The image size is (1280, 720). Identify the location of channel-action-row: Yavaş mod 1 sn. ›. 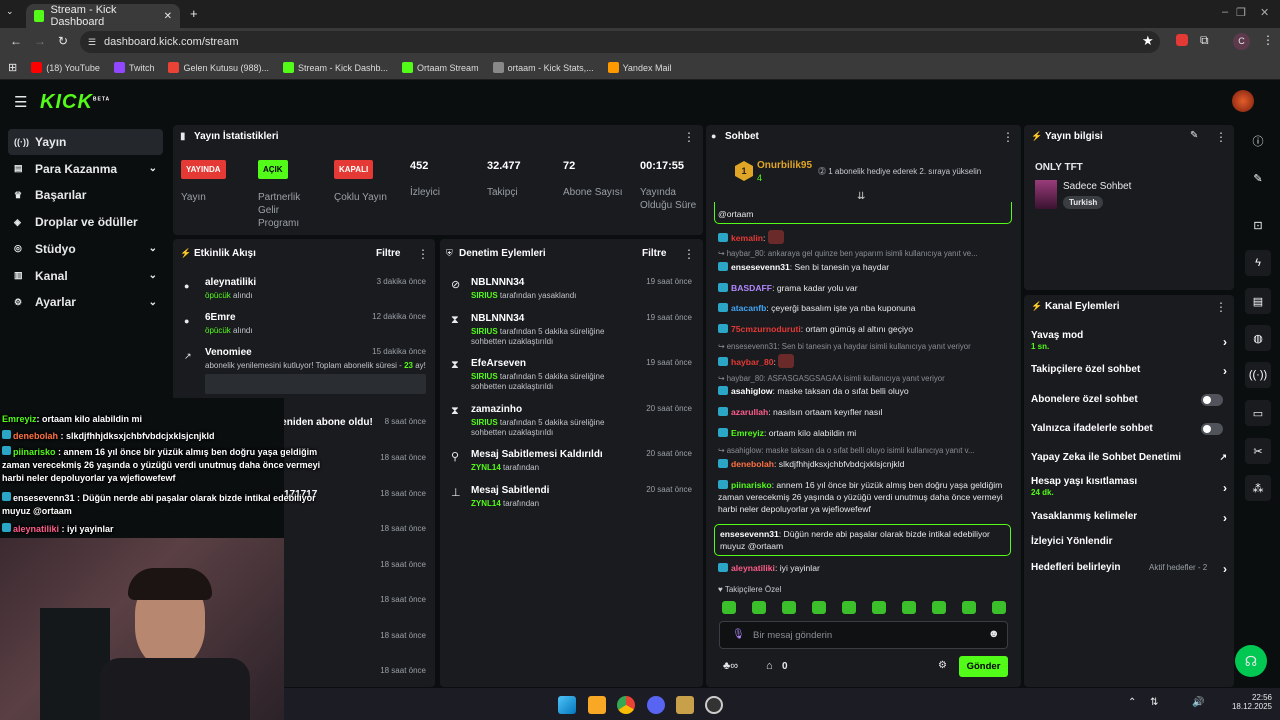
(1131, 340).